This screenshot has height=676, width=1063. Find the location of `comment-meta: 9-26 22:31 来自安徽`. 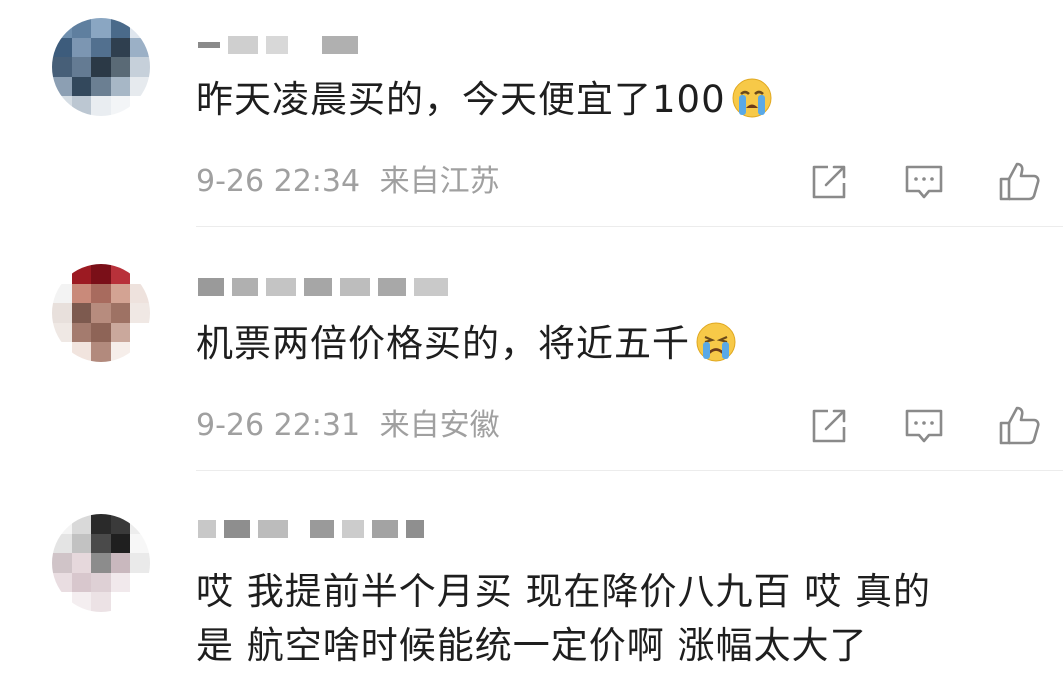

comment-meta: 9-26 22:31 来自安徽 is located at coordinates (348, 426).